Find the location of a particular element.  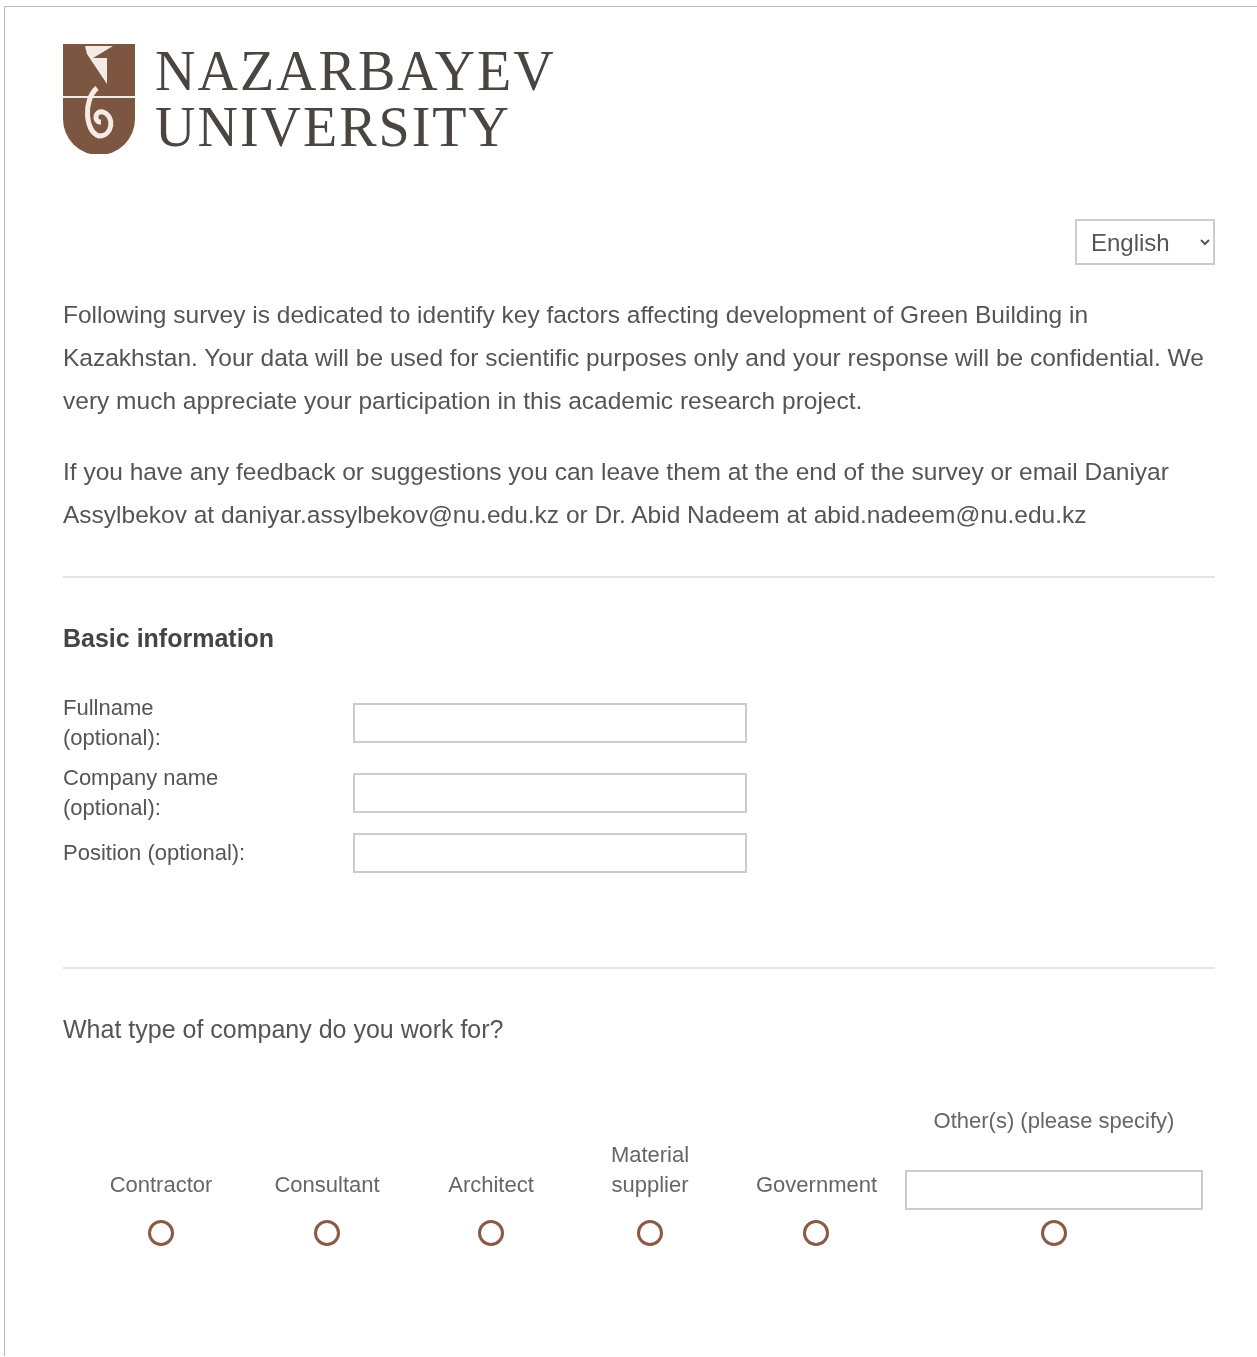

logo-text: UNIVERSITY is located at coordinates (333, 127).